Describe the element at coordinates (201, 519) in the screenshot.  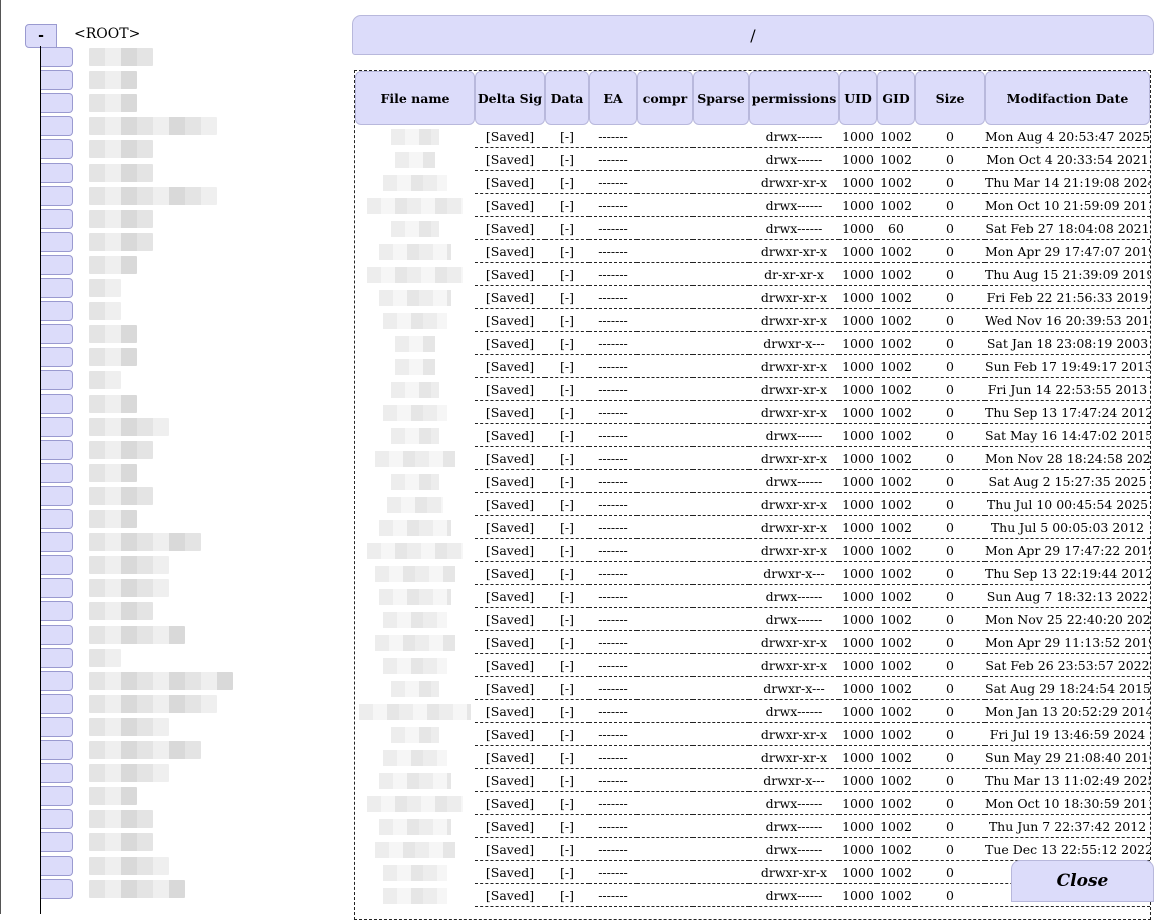
I see `tree-node: folder-21` at that location.